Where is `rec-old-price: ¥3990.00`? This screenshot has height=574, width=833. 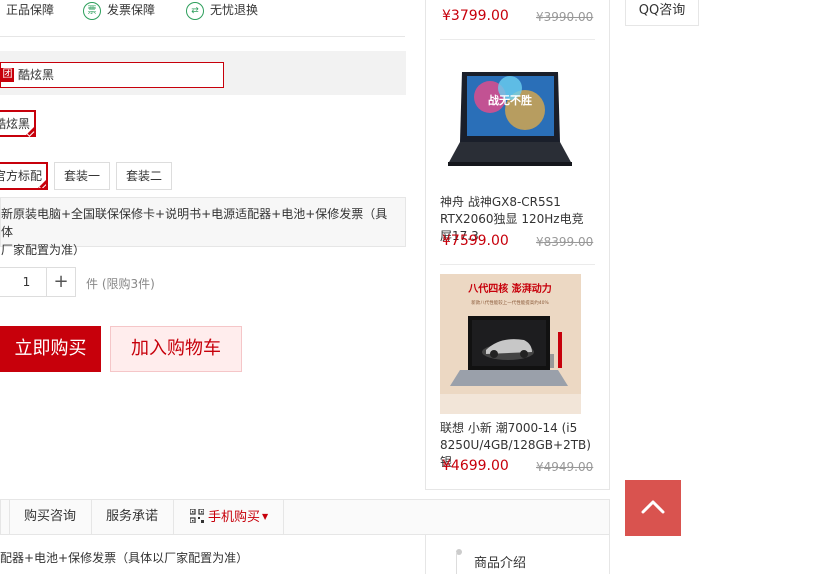
rec-old-price: ¥3990.00 is located at coordinates (565, 17).